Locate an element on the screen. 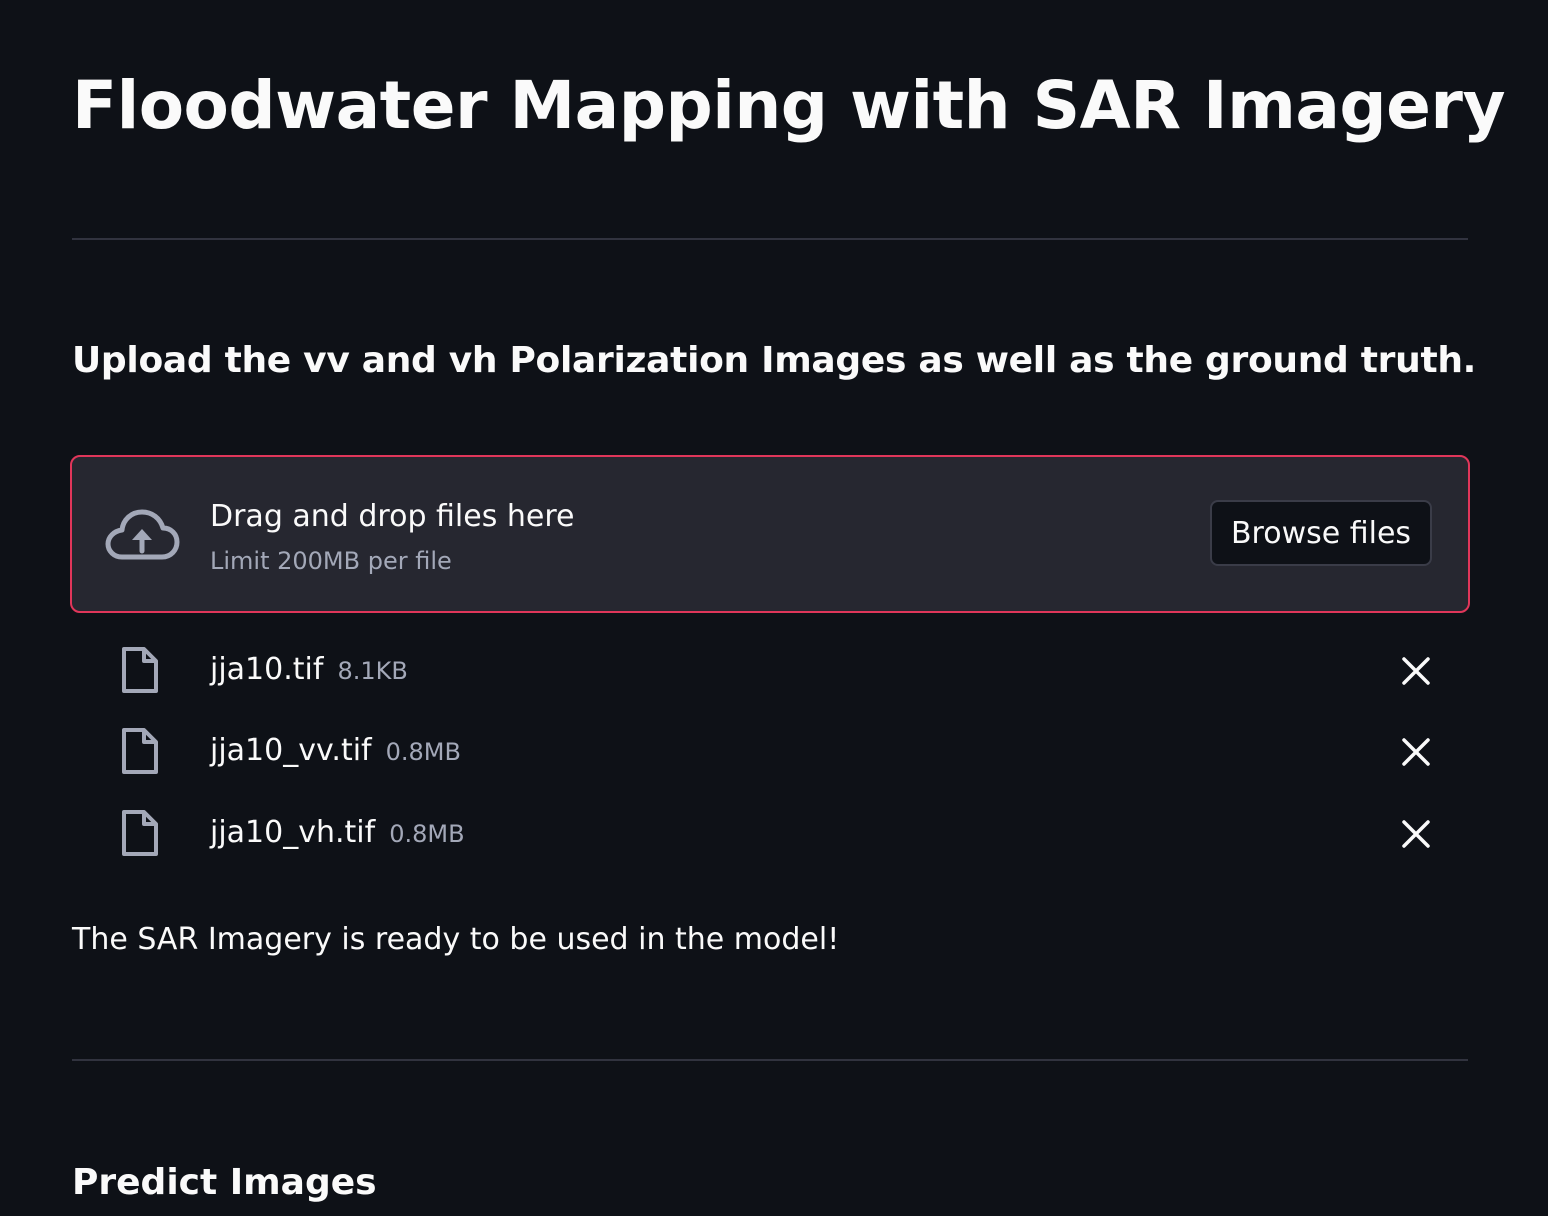 Image resolution: width=1548 pixels, height=1216 pixels. file-name-text: jja10_vh.tif is located at coordinates (293, 832).